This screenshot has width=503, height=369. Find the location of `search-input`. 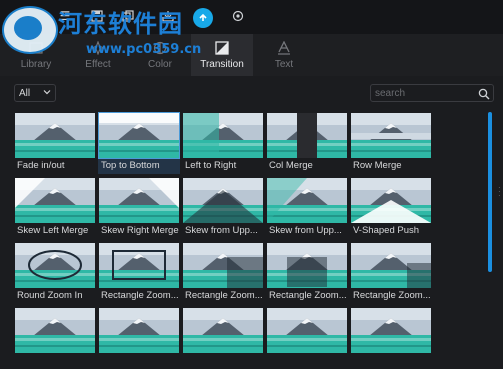

search-input is located at coordinates (423, 93).